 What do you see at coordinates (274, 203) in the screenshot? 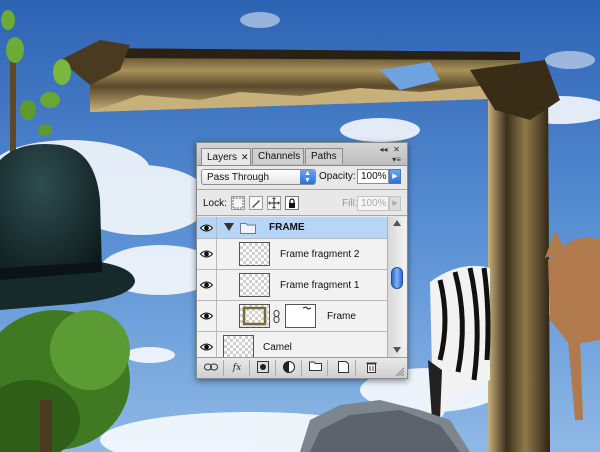
I see `lock-position-icon` at bounding box center [274, 203].